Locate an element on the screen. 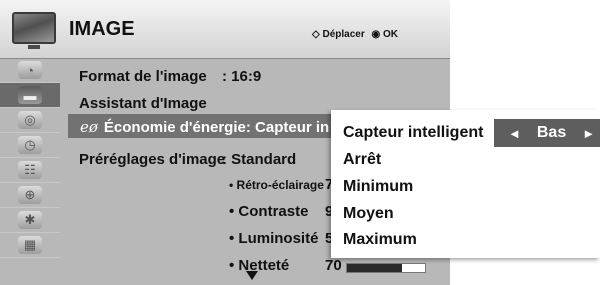 This screenshot has width=600, height=285. option-medium: Moyen is located at coordinates (368, 214).